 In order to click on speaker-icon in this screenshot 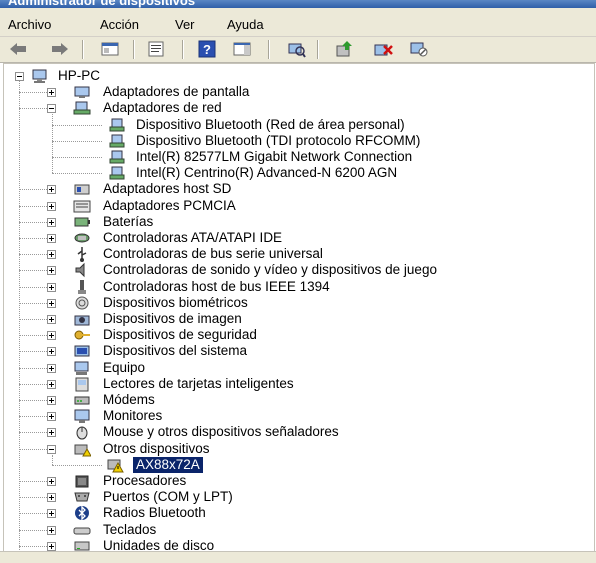, I will do `click(82, 270)`.